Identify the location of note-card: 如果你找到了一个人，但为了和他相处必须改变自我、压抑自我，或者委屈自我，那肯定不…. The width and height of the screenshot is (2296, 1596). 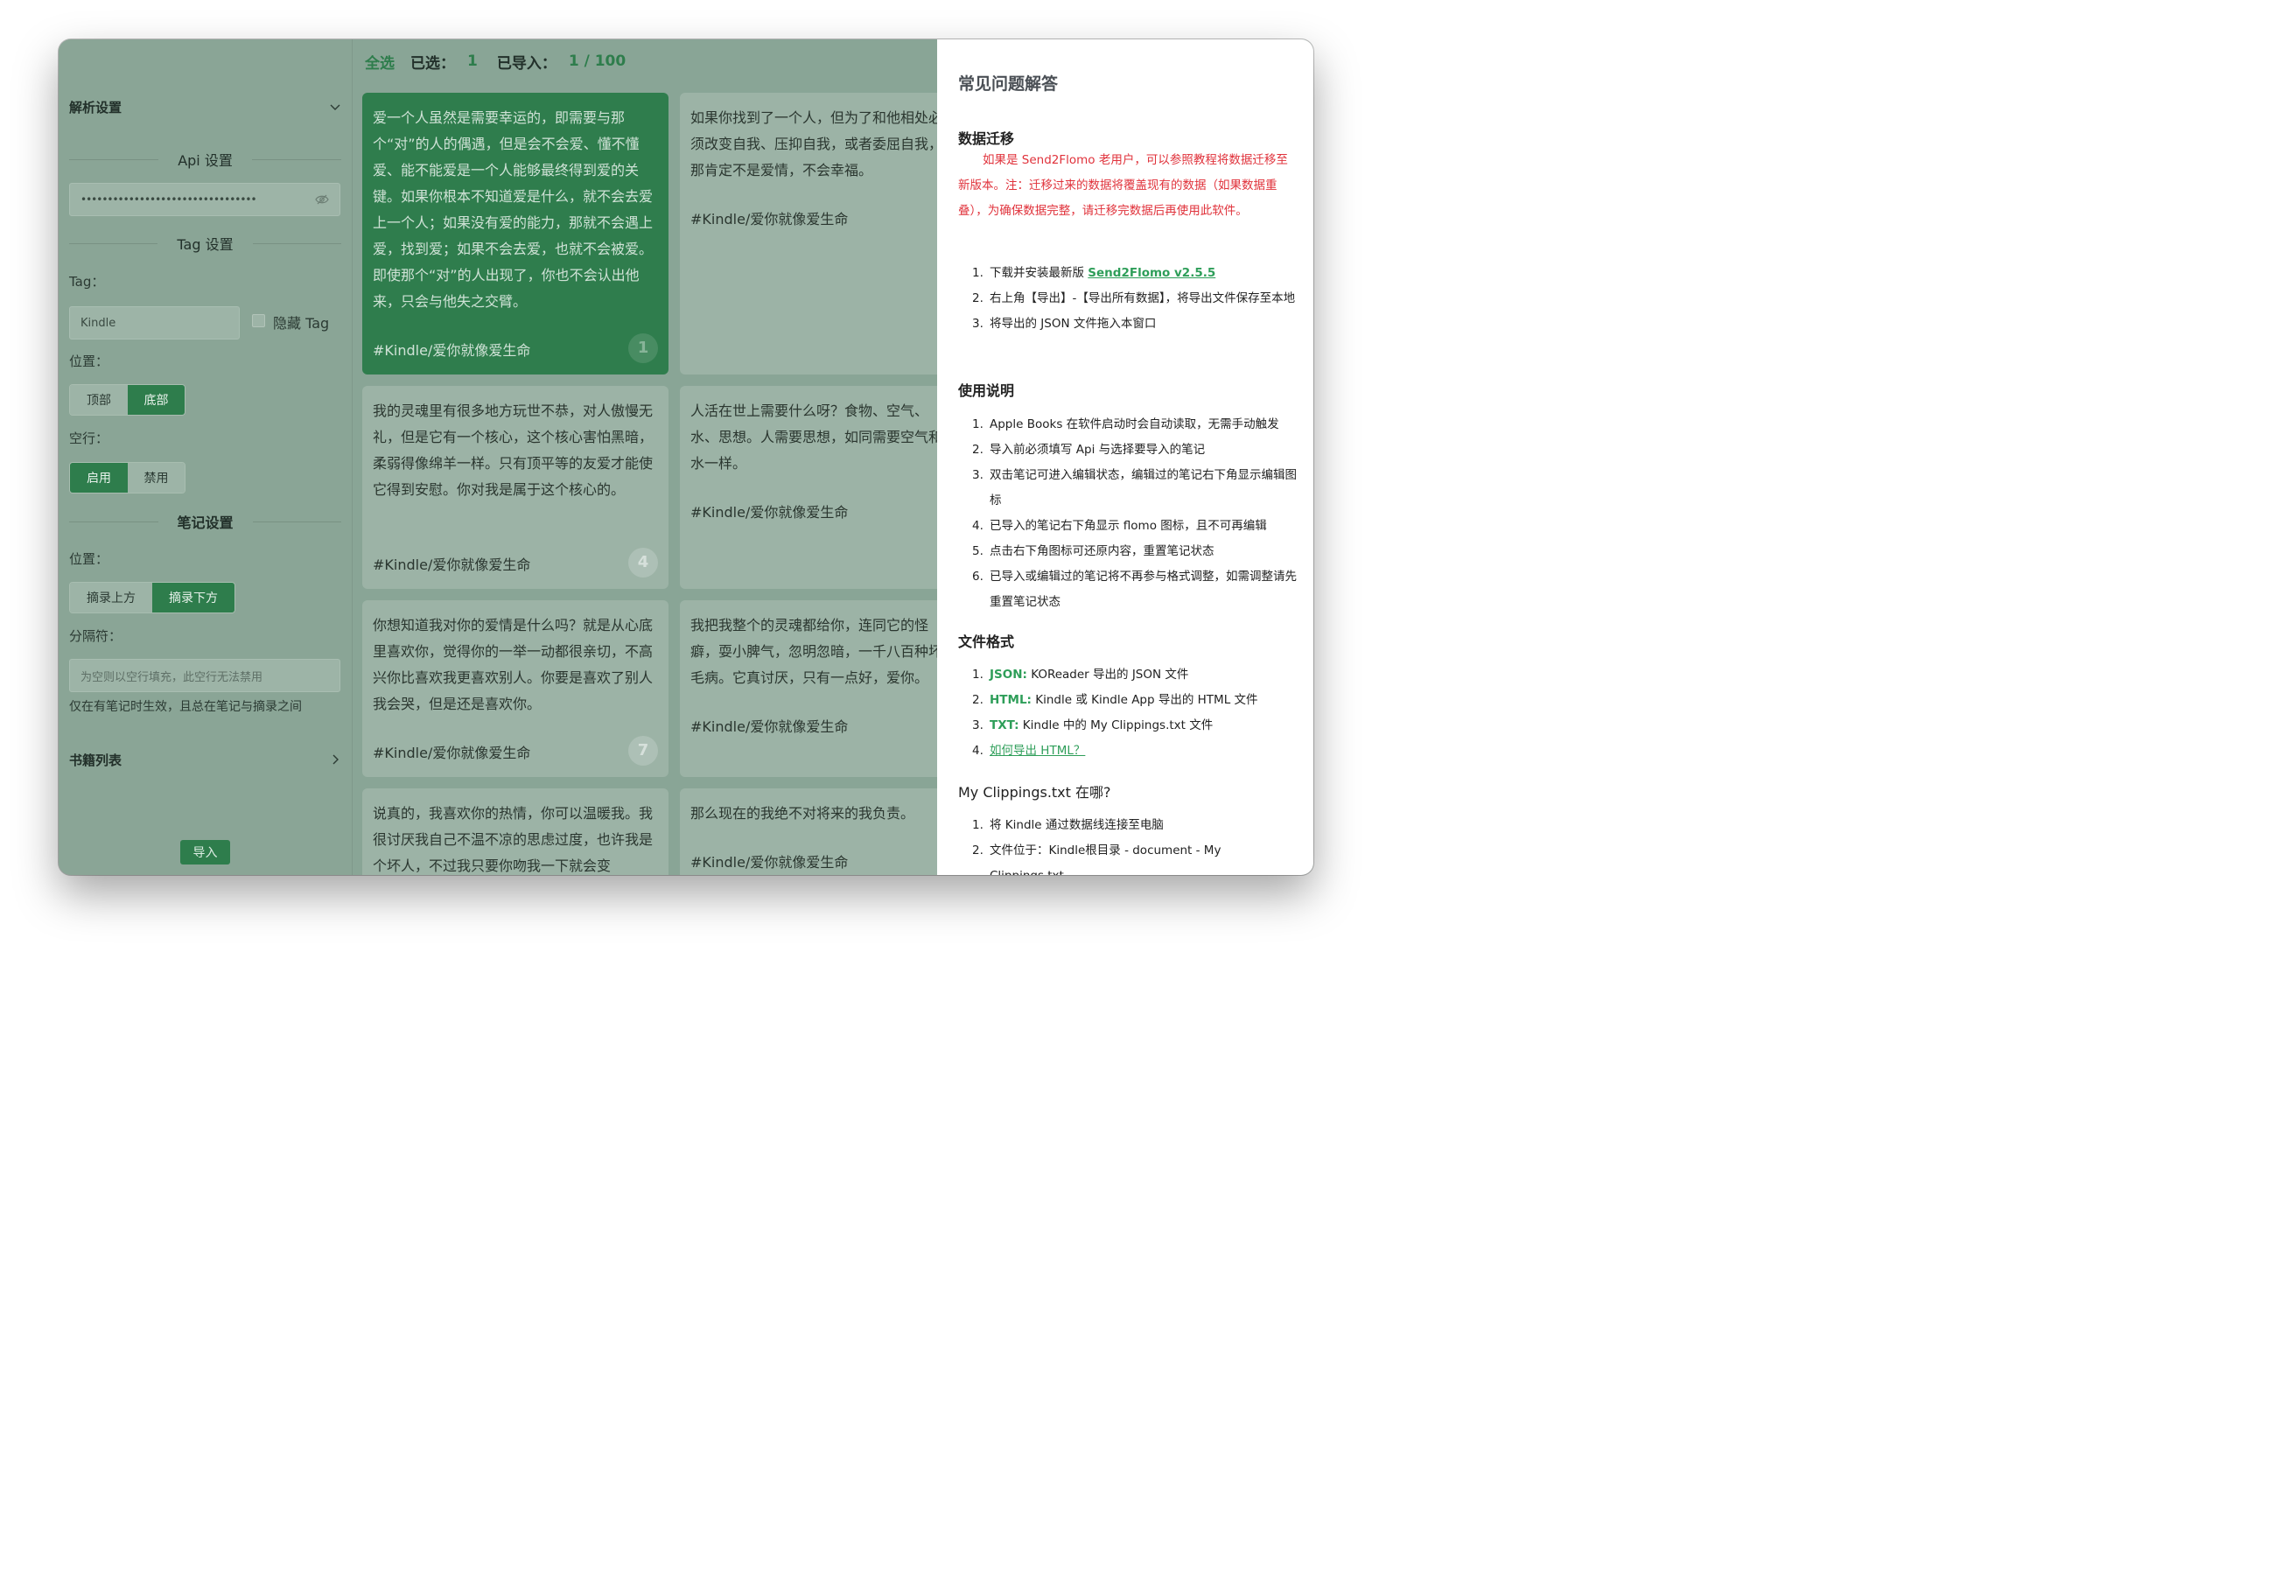
(815, 233).